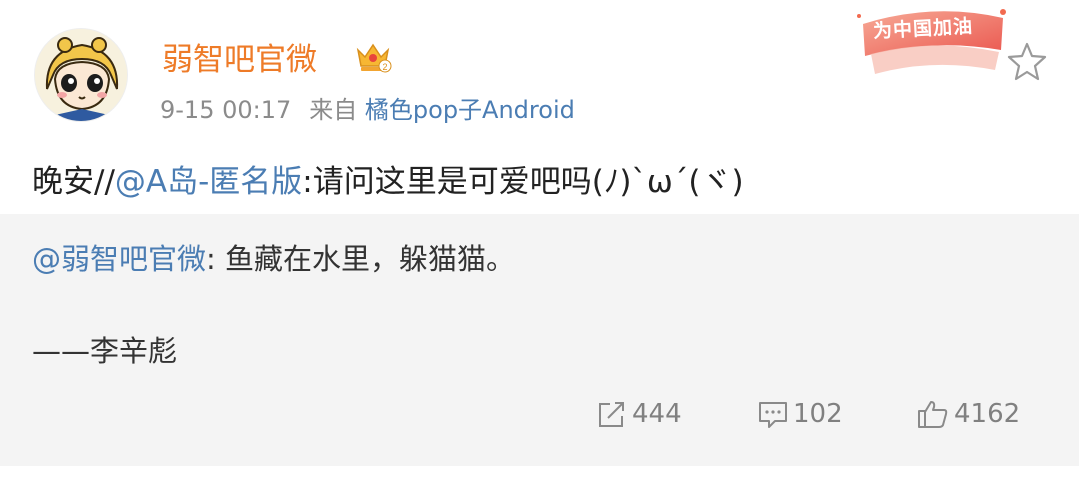 The width and height of the screenshot is (1079, 481). Describe the element at coordinates (239, 56) in the screenshot. I see `author-name: 弱智吧官微` at that location.